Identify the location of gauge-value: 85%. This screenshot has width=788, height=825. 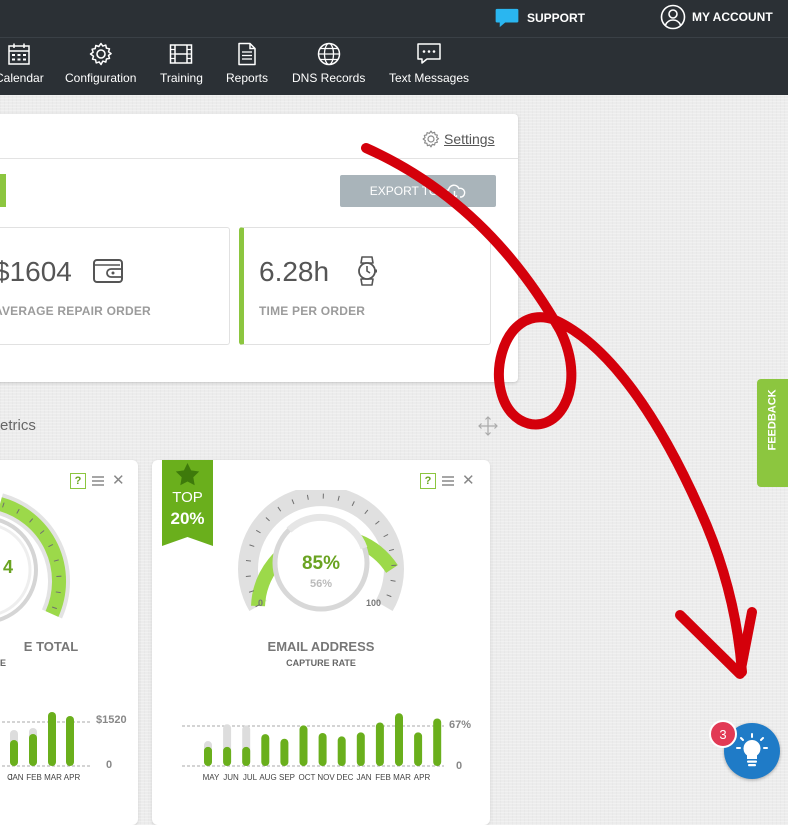
(321, 563).